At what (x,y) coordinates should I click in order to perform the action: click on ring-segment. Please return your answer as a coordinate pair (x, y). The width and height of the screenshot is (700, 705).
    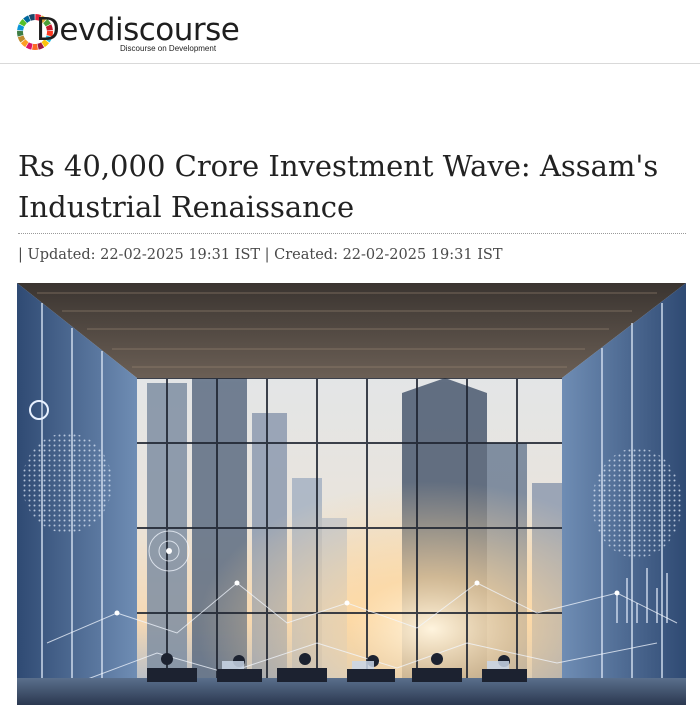
    Looking at the image, I should click on (20, 33).